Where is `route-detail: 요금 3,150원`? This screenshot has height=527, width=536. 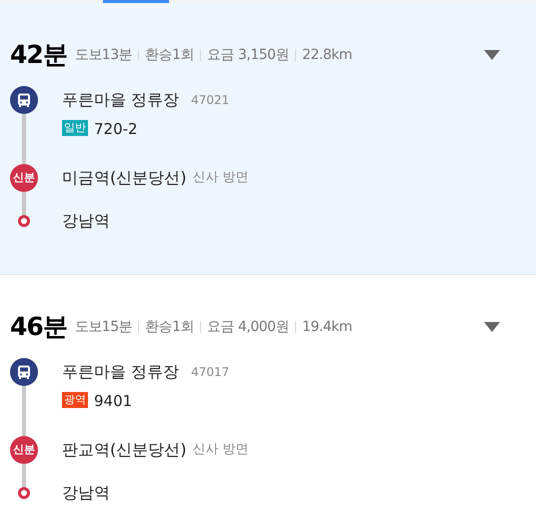 route-detail: 요금 3,150원 is located at coordinates (248, 55).